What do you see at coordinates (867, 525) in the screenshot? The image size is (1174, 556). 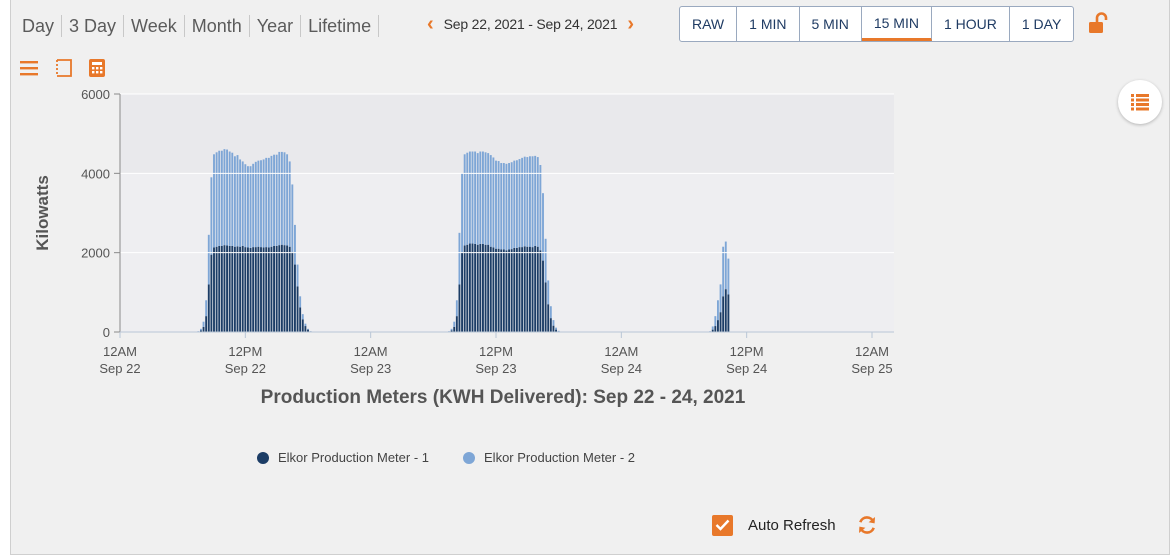 I see `refresh-icon` at bounding box center [867, 525].